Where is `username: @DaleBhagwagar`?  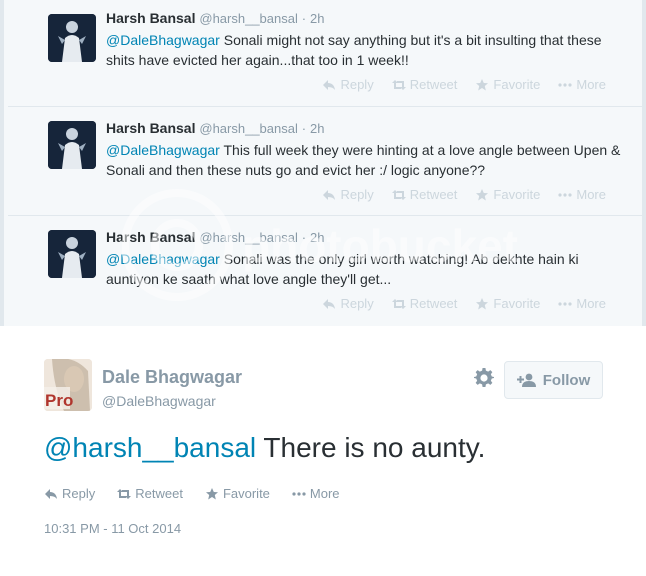 username: @DaleBhagwagar is located at coordinates (159, 401).